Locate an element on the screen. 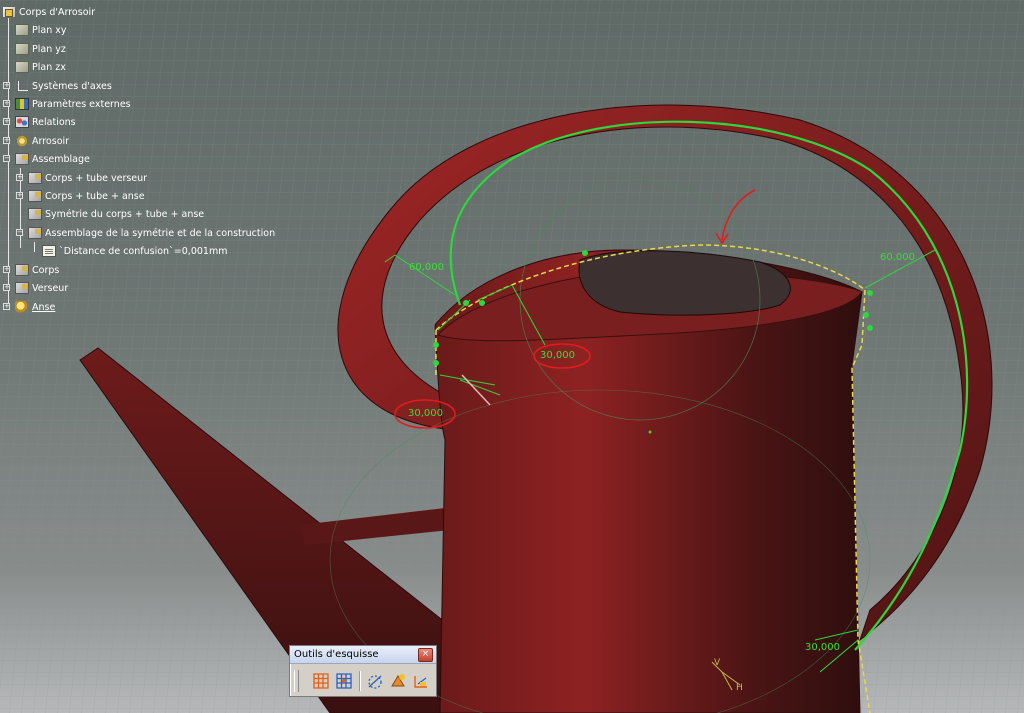  tree-node-symetrie: Symétrie du corps + tube + anse is located at coordinates (116, 214).